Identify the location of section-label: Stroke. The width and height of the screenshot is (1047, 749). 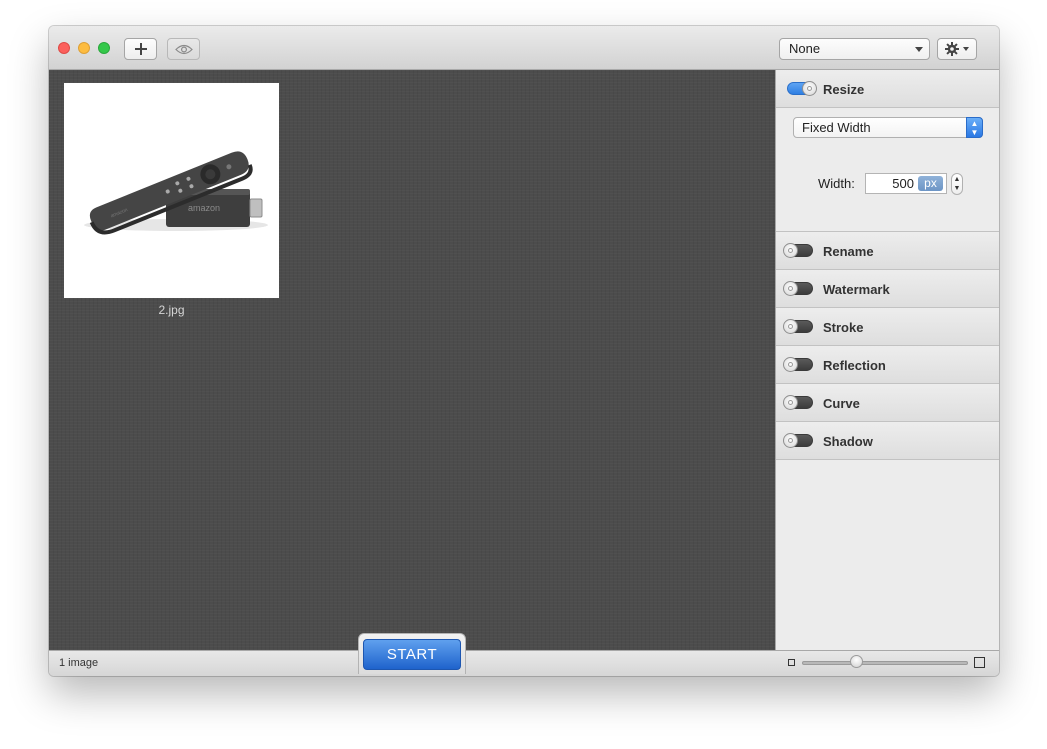
(843, 327).